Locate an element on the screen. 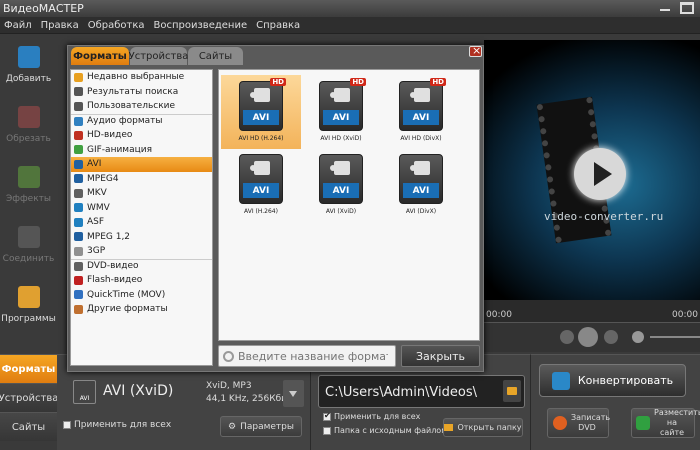  sidebar-item-0: Добавить is located at coordinates (28, 64).